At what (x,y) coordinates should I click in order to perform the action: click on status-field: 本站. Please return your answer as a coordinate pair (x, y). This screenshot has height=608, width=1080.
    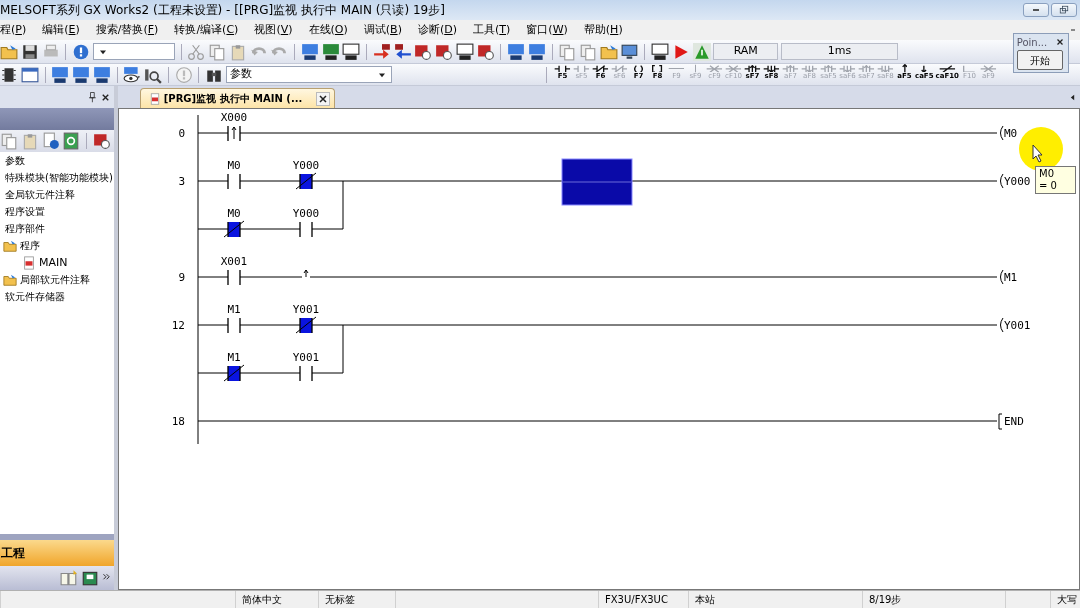
    Looking at the image, I should click on (775, 599).